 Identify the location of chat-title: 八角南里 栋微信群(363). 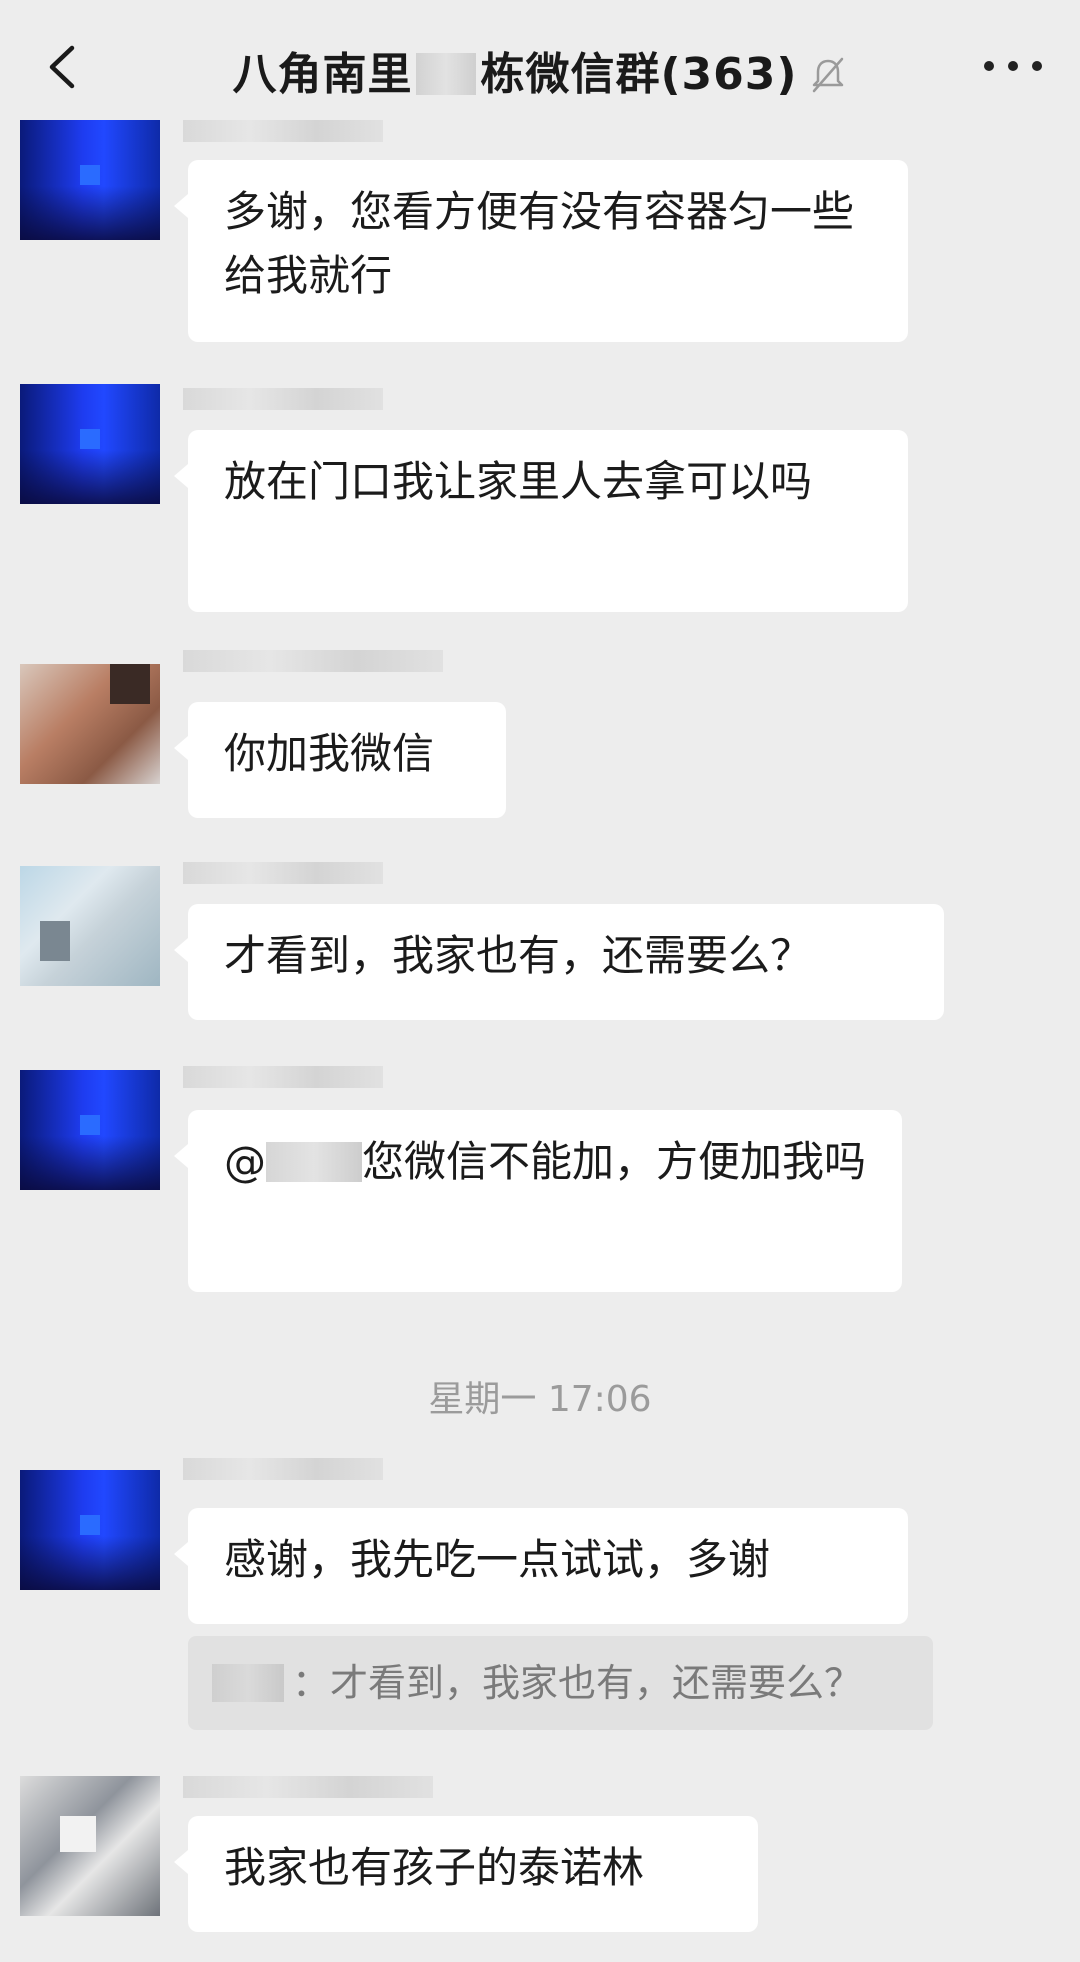
(540, 70).